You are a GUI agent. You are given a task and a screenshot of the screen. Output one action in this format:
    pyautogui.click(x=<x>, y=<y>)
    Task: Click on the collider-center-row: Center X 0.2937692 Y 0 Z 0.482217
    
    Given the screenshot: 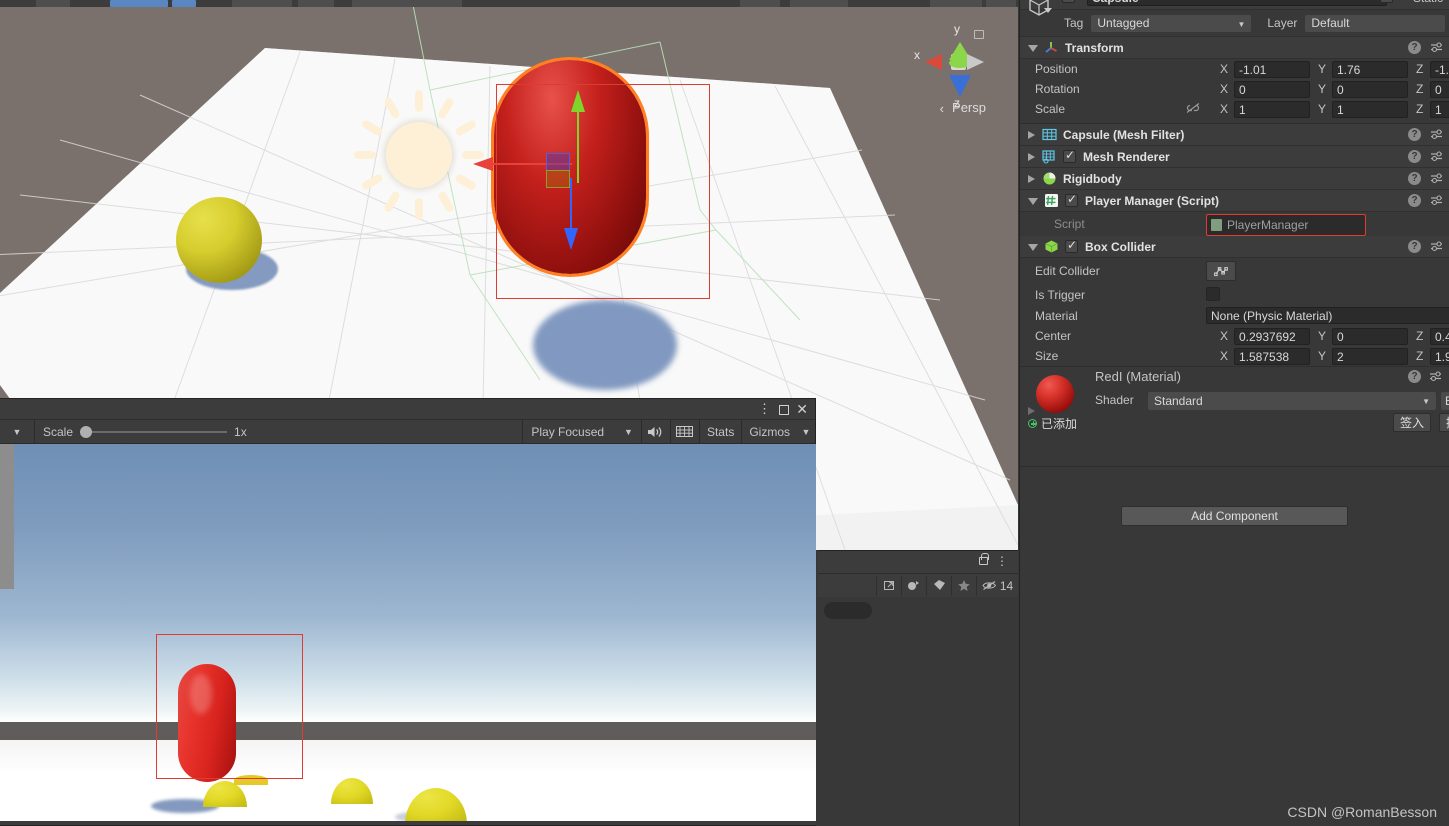 What is the action you would take?
    pyautogui.click(x=1234, y=336)
    